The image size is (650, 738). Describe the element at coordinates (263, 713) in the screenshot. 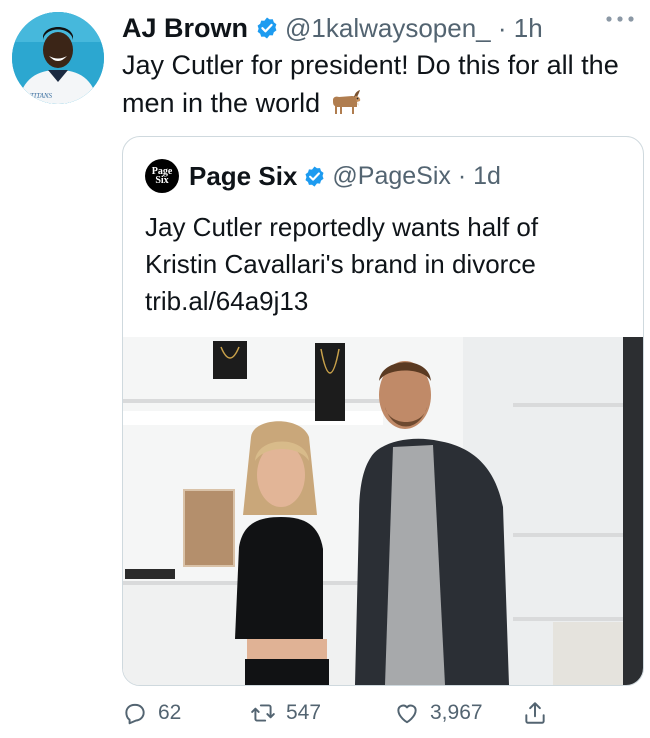

I see `retweet-icon` at that location.